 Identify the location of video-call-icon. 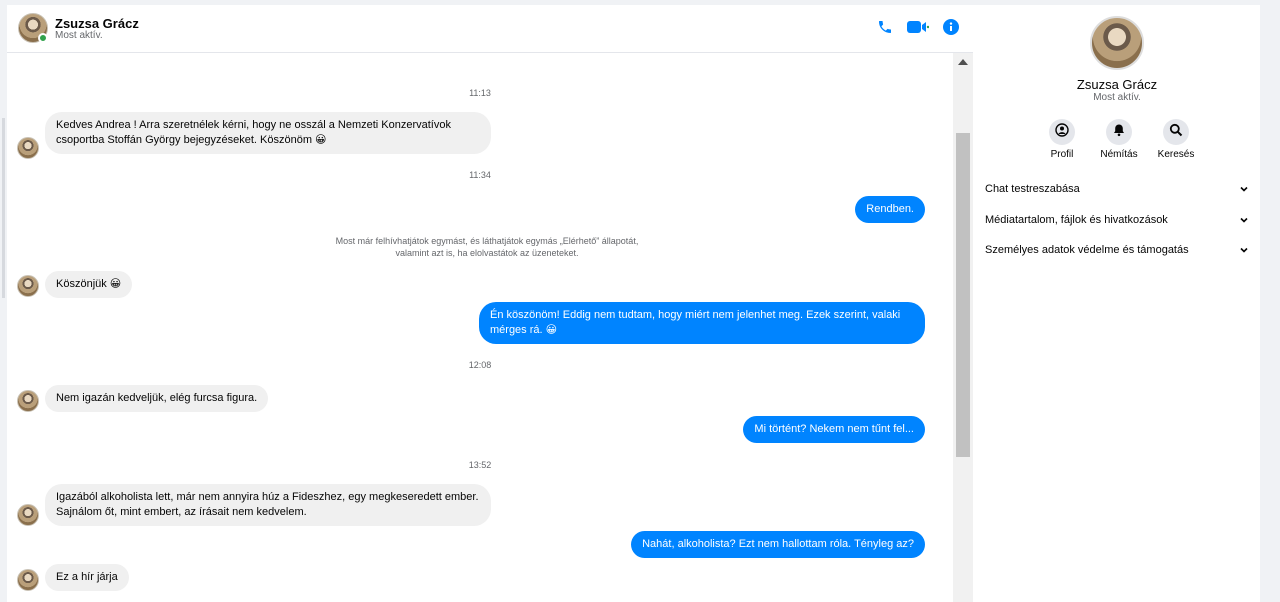
(918, 27).